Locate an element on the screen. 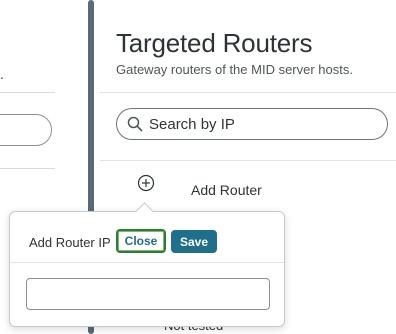 The image size is (396, 334). left-pane-text-fragment: . is located at coordinates (2, 74).